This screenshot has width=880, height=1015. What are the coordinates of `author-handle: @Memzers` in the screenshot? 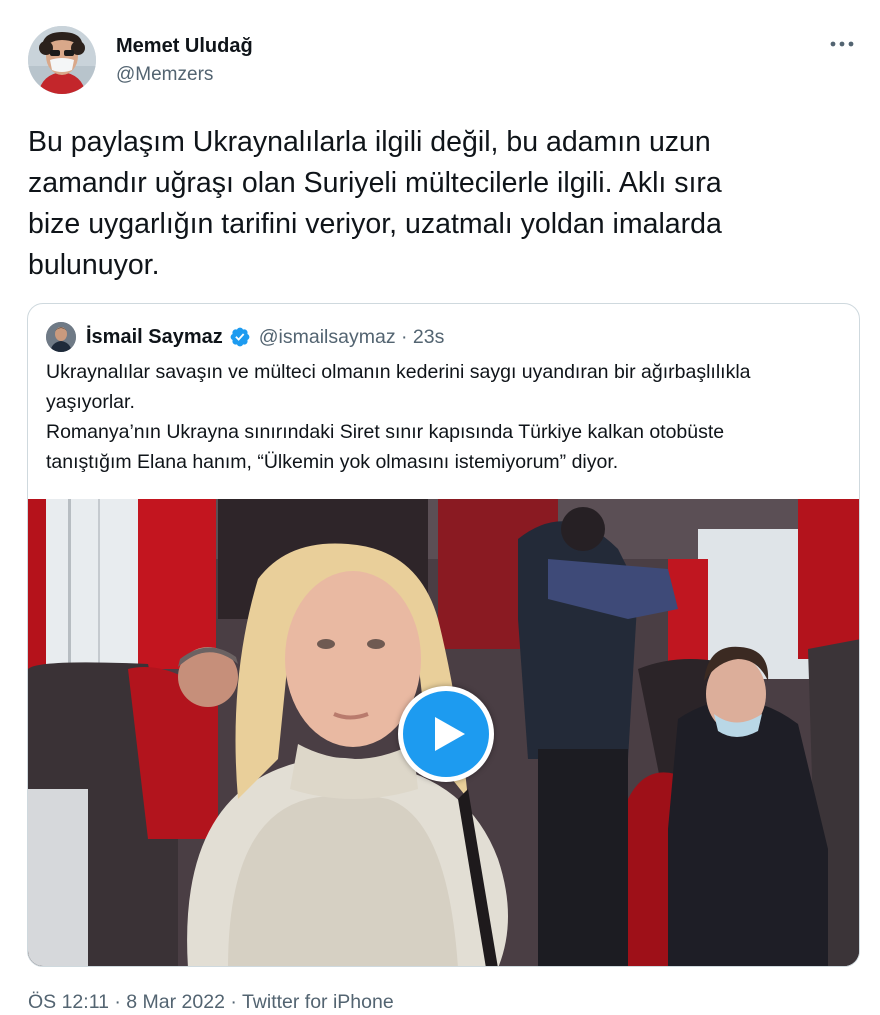 It's located at (184, 75).